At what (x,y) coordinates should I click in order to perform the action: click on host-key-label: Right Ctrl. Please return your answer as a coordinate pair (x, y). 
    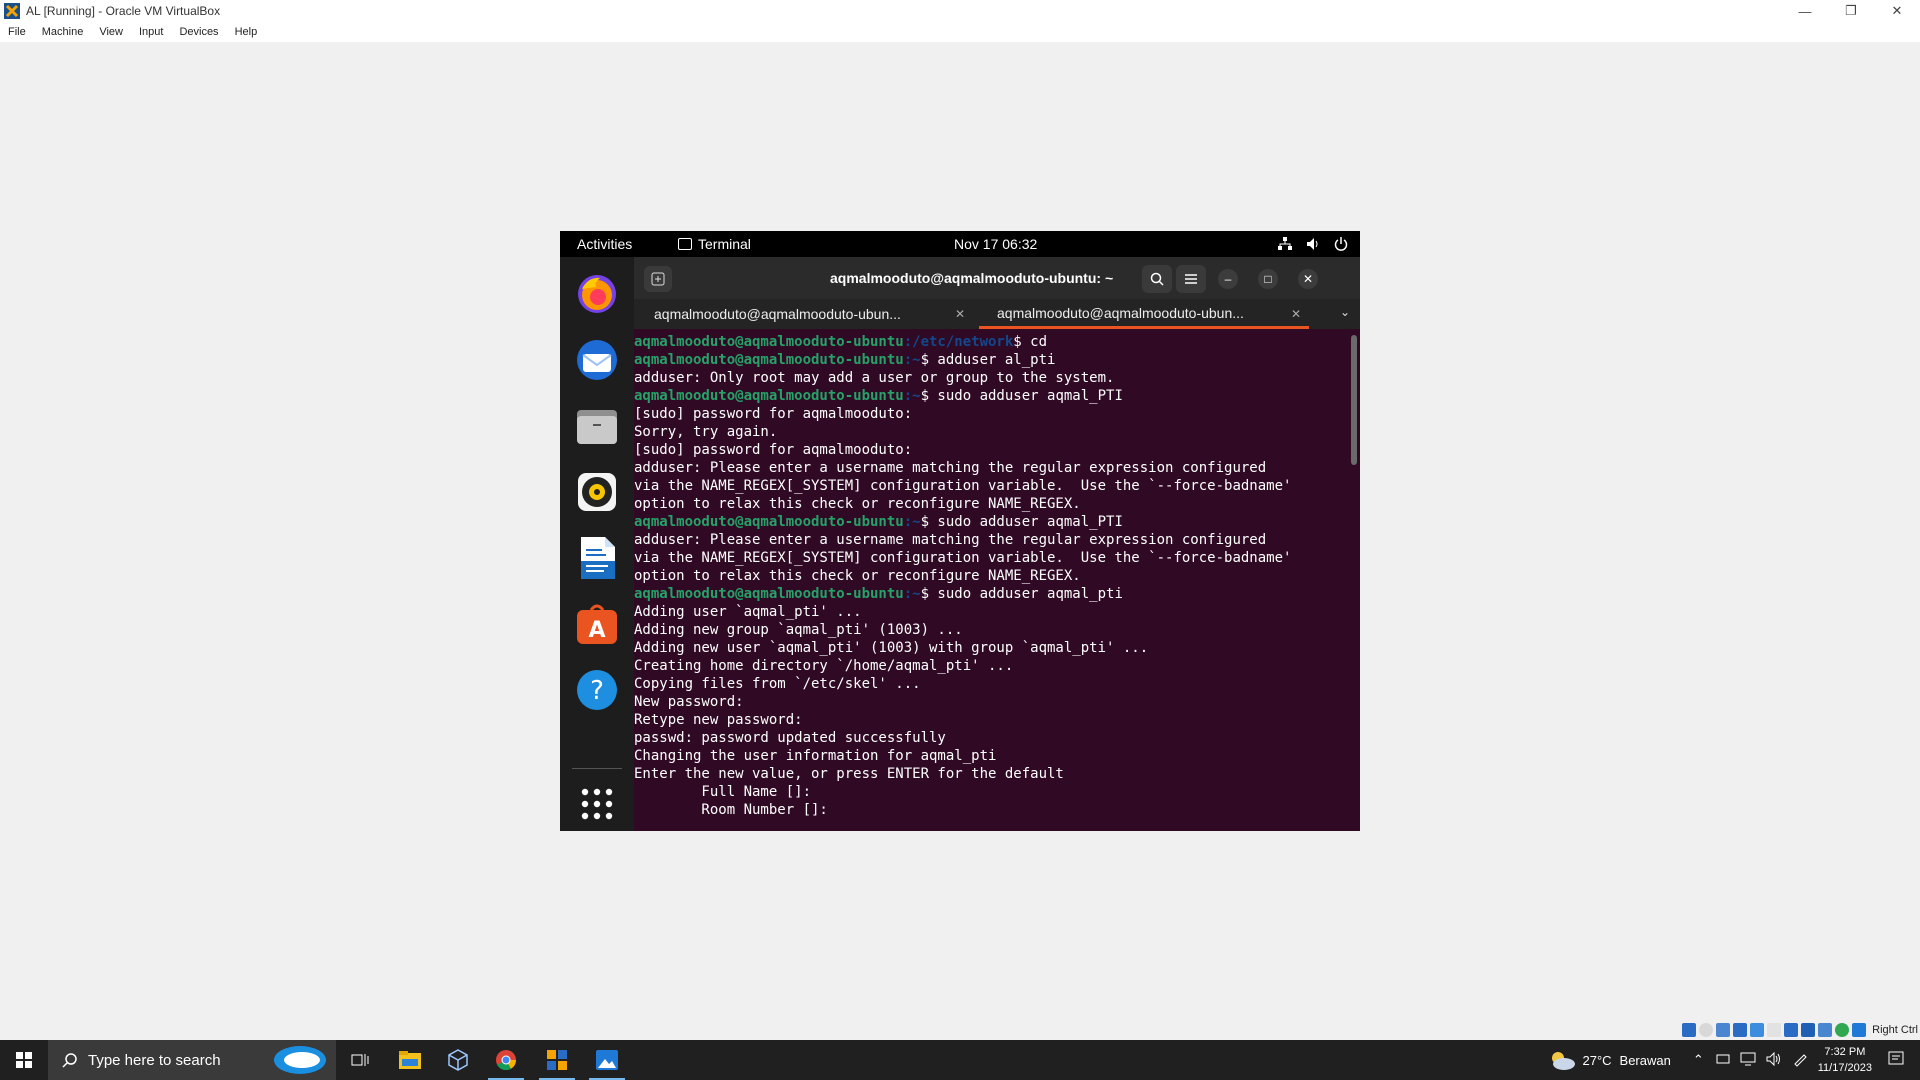
    Looking at the image, I should click on (1895, 1029).